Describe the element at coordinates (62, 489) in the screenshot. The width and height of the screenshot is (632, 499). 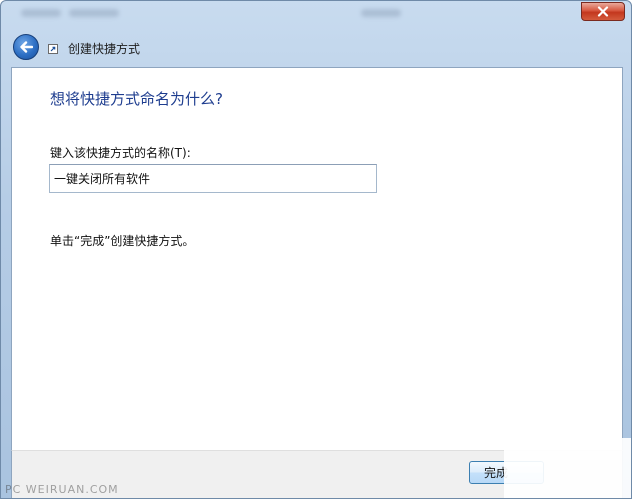
I see `watermark-text: PC WEIRUAN.COM` at that location.